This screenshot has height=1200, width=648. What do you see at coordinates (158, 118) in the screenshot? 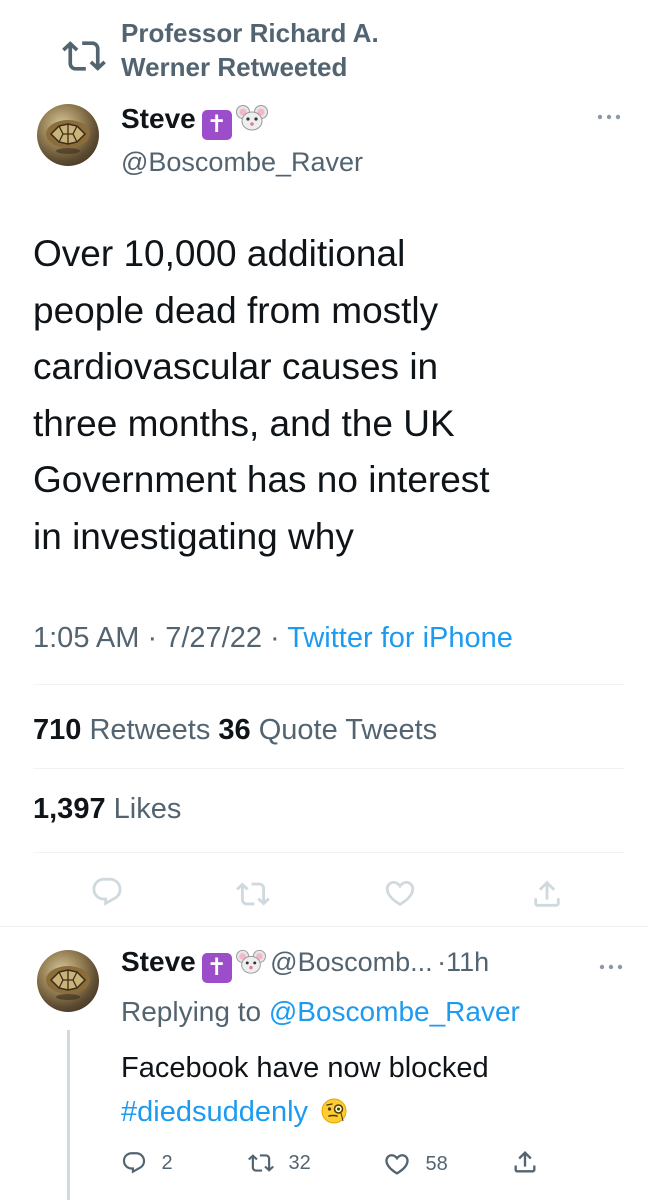
I see `author-name: Steve` at bounding box center [158, 118].